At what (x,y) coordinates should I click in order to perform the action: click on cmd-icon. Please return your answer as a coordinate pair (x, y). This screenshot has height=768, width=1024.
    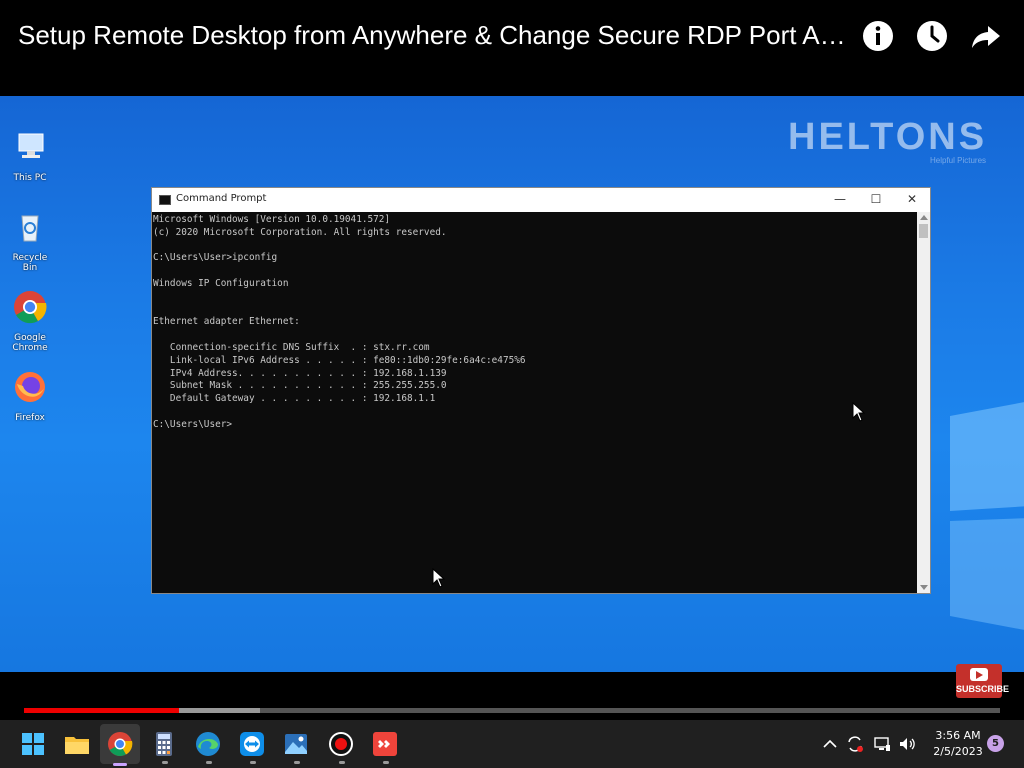
    Looking at the image, I should click on (165, 200).